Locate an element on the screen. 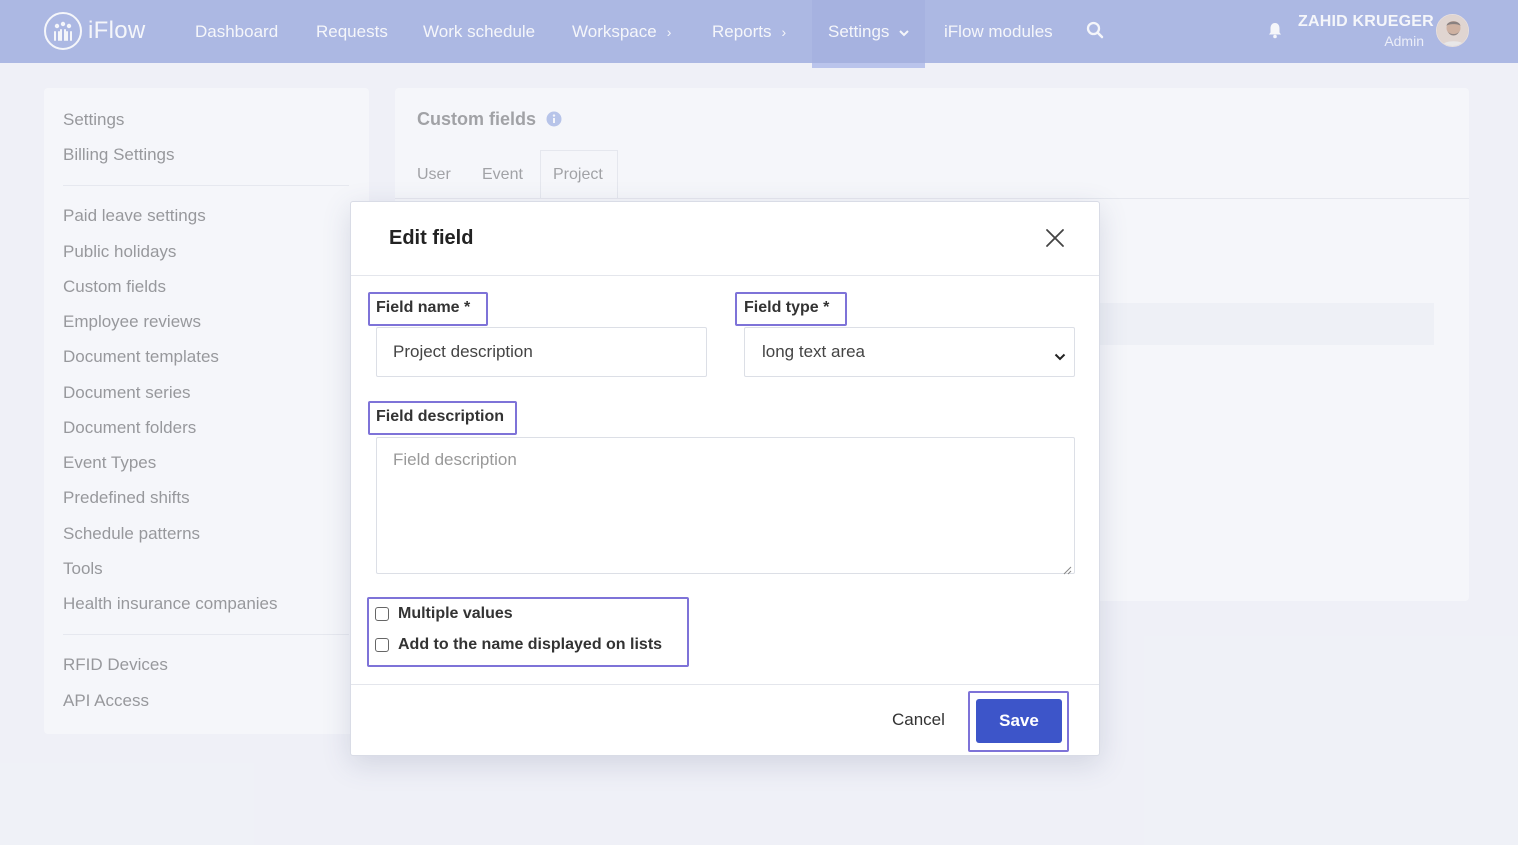 This screenshot has width=1518, height=845. add-to-name-option: Add to the name displayed on lists is located at coordinates (518, 645).